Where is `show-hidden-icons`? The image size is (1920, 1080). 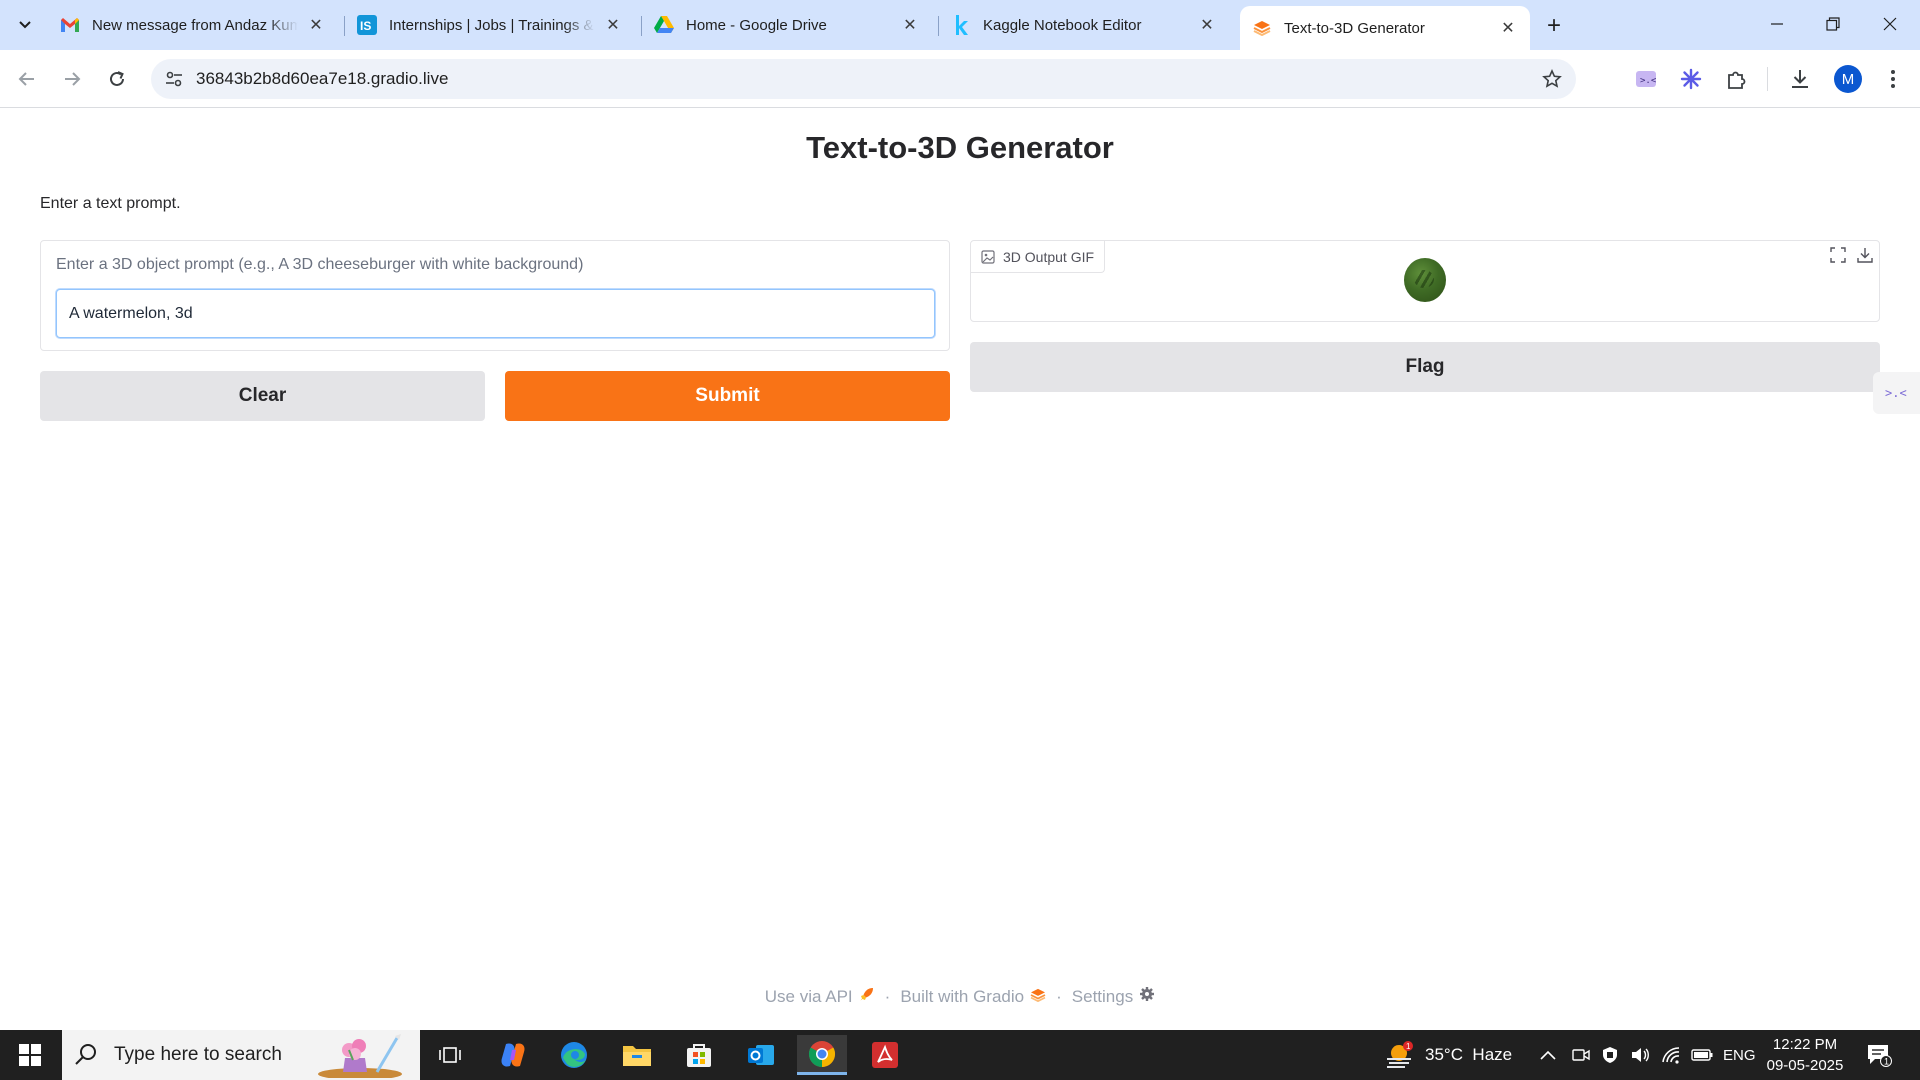 show-hidden-icons is located at coordinates (1548, 1055).